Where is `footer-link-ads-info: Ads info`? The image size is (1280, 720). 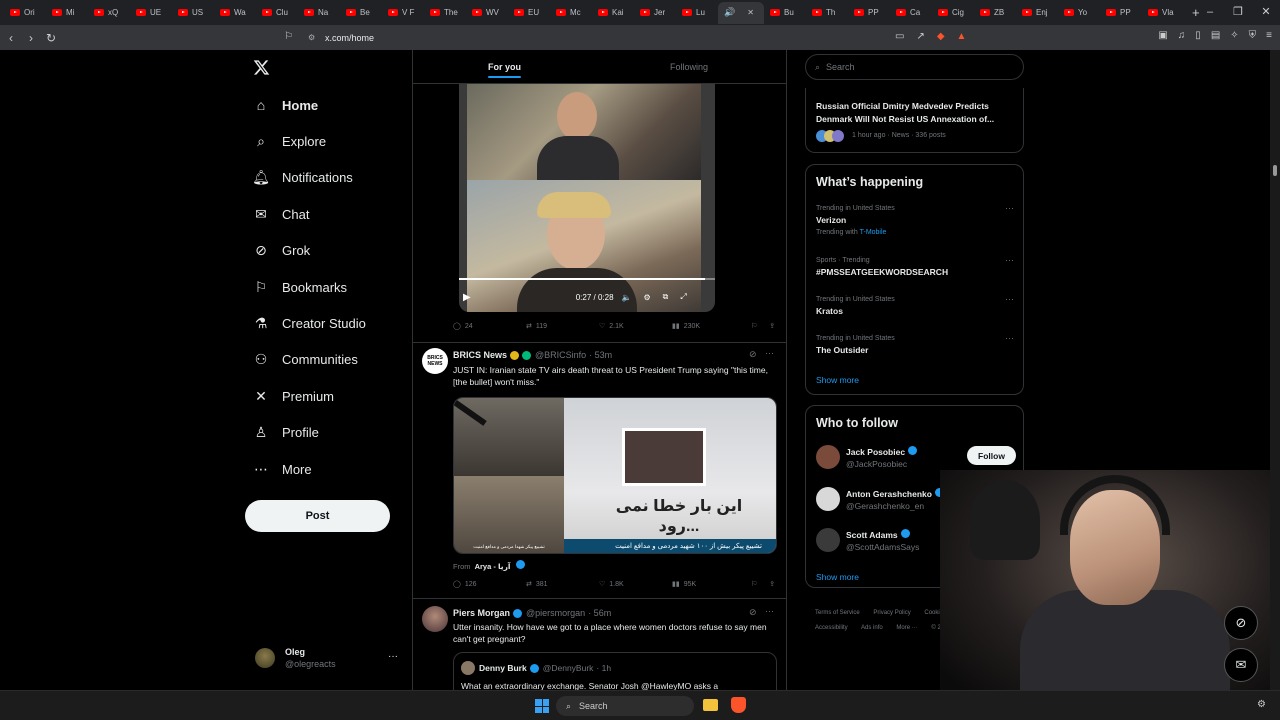 footer-link-ads-info: Ads info is located at coordinates (872, 628).